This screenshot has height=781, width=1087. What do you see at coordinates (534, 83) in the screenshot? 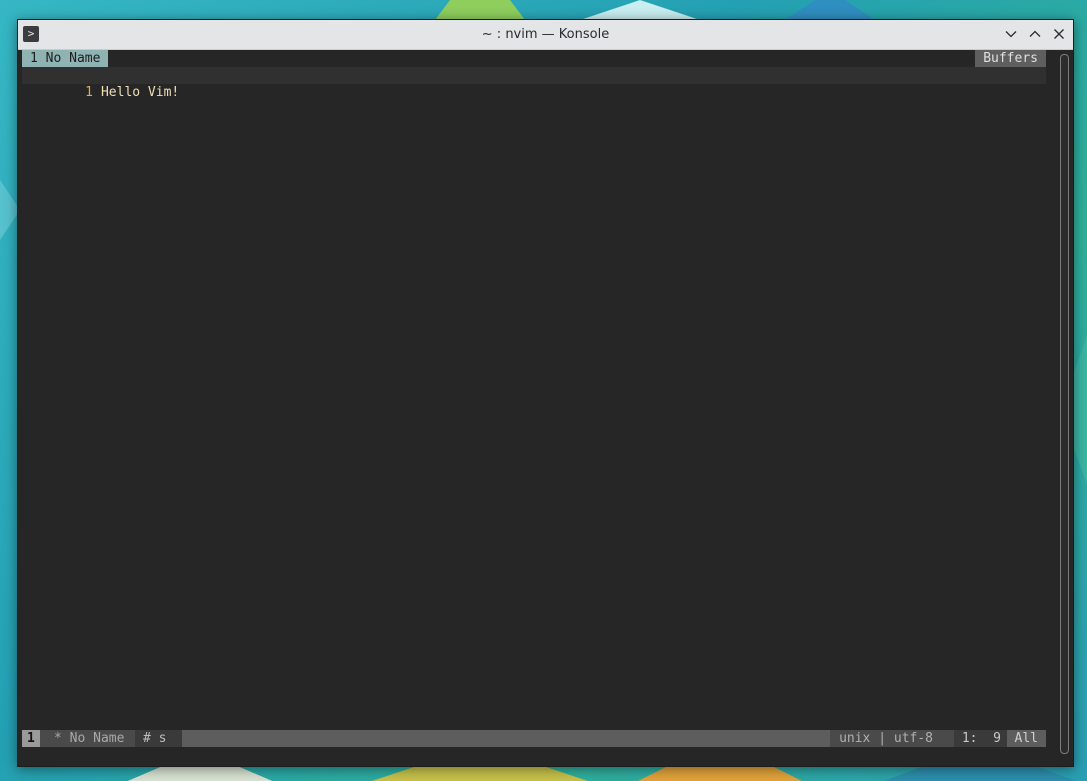
I see `buffer-line: 1 Hello Vim!` at bounding box center [534, 83].